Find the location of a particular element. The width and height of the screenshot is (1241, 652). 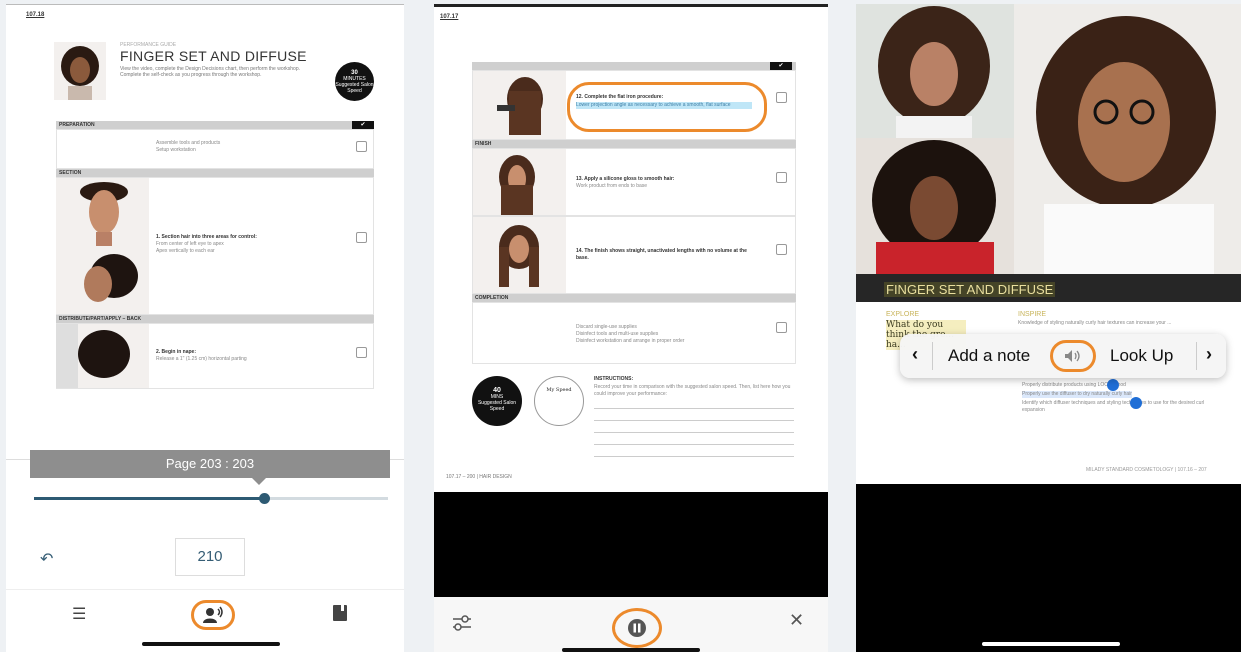

step-bullet: Disinfect tools and multi-use supplies is located at coordinates (617, 334).